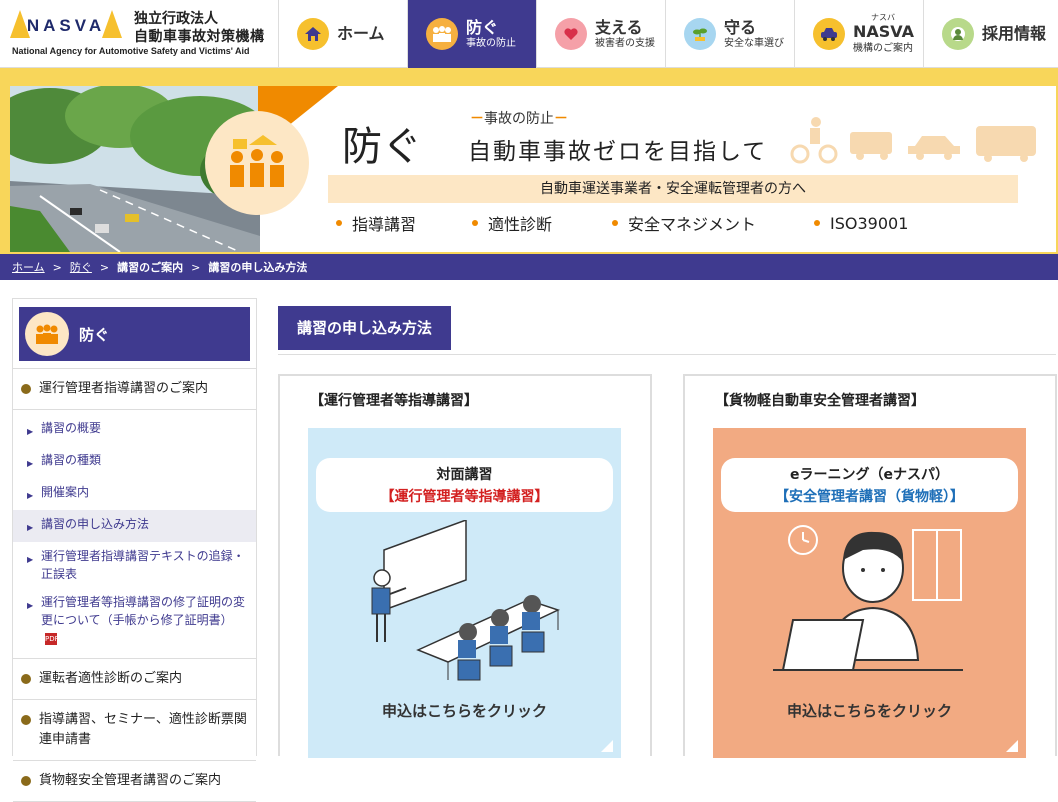 The width and height of the screenshot is (1058, 802). I want to click on sprout-icon, so click(700, 34).